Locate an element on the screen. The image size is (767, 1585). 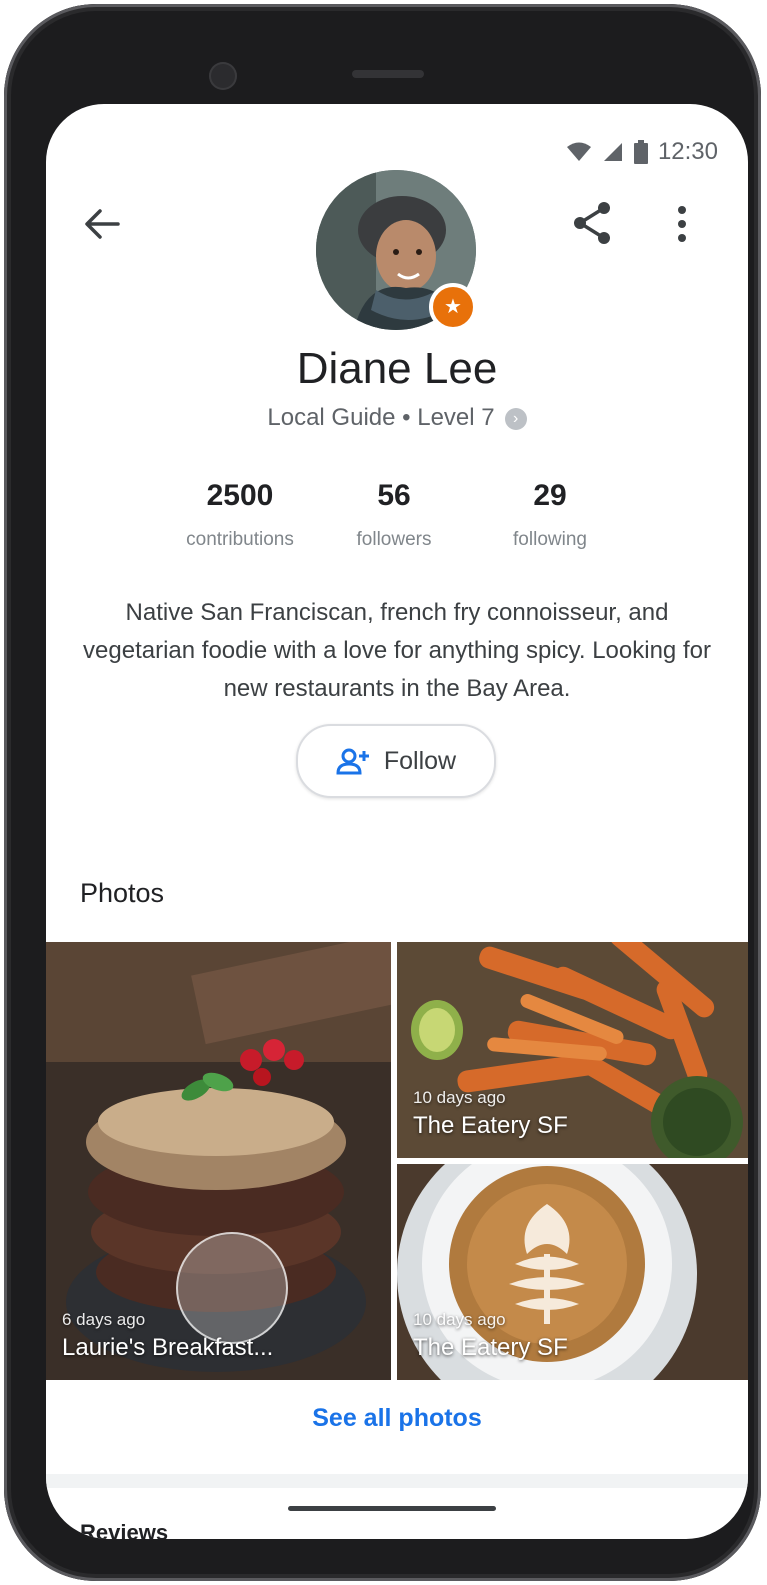
earpiece-speaker is located at coordinates (388, 74).